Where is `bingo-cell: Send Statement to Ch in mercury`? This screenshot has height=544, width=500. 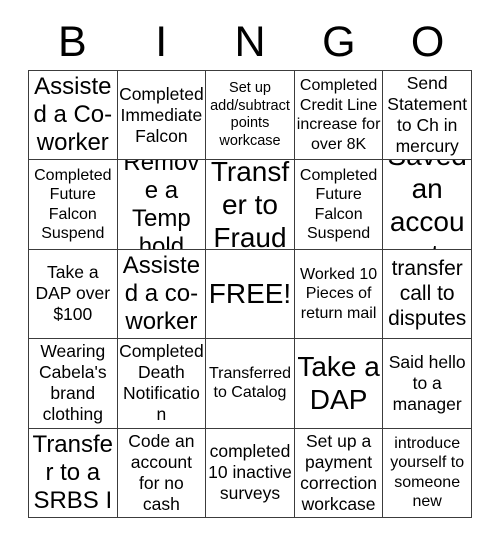 bingo-cell: Send Statement to Ch in mercury is located at coordinates (427, 116).